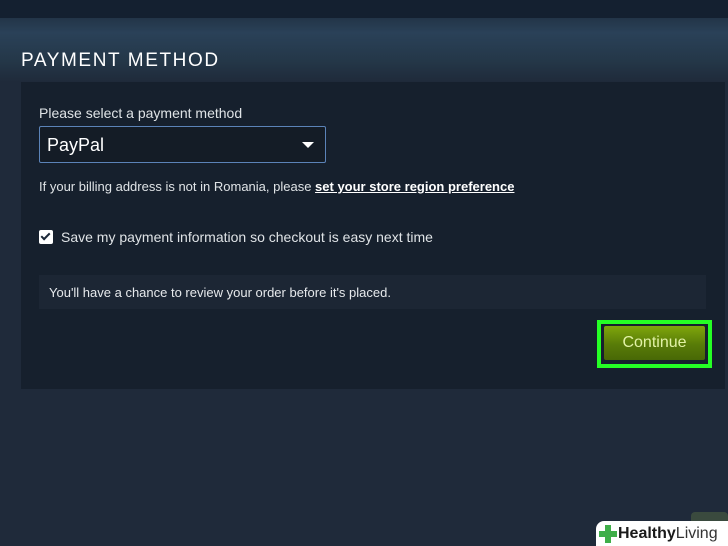  Describe the element at coordinates (647, 533) in the screenshot. I see `watermark-text-bold: Healthy` at that location.